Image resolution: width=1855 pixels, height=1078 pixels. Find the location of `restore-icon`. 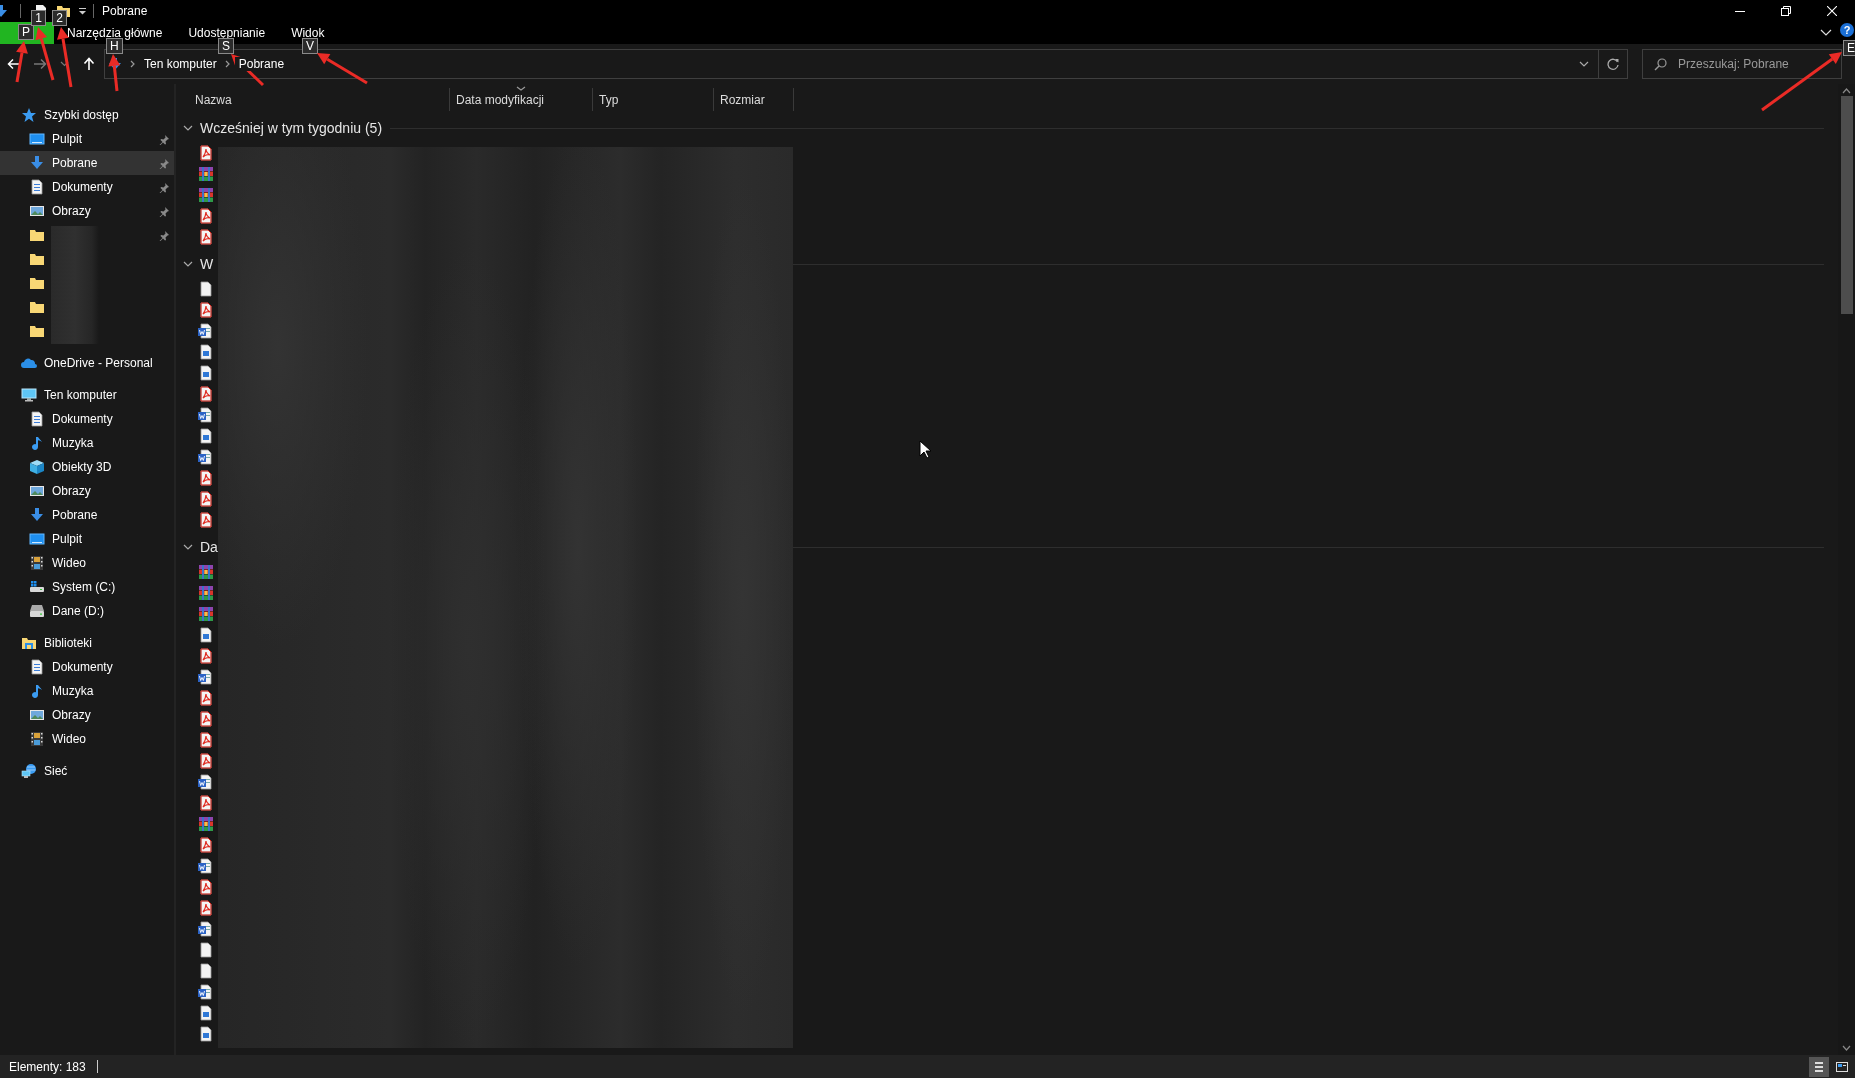

restore-icon is located at coordinates (1786, 11).